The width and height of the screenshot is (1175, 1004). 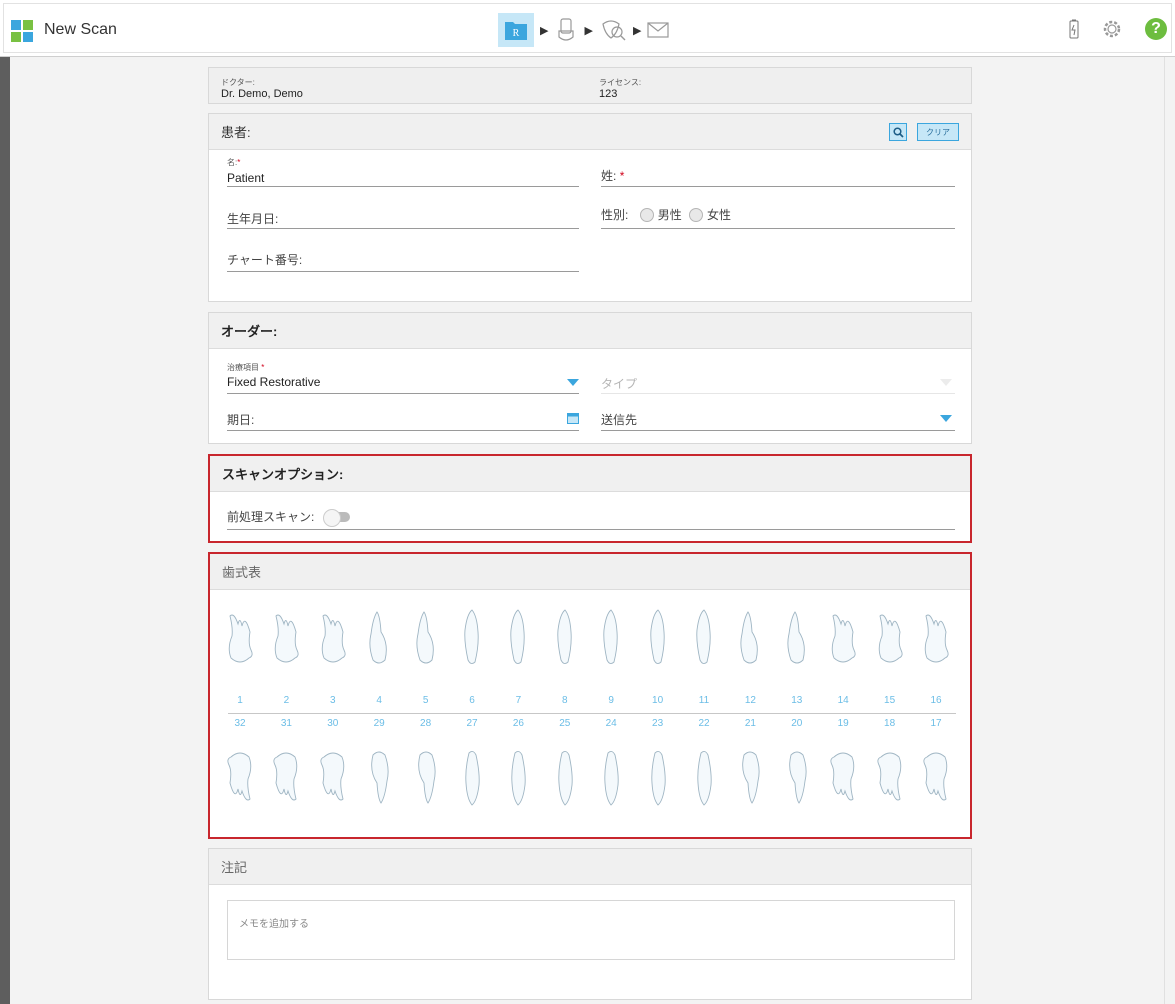 What do you see at coordinates (658, 723) in the screenshot?
I see `lower-tooth-number: 23` at bounding box center [658, 723].